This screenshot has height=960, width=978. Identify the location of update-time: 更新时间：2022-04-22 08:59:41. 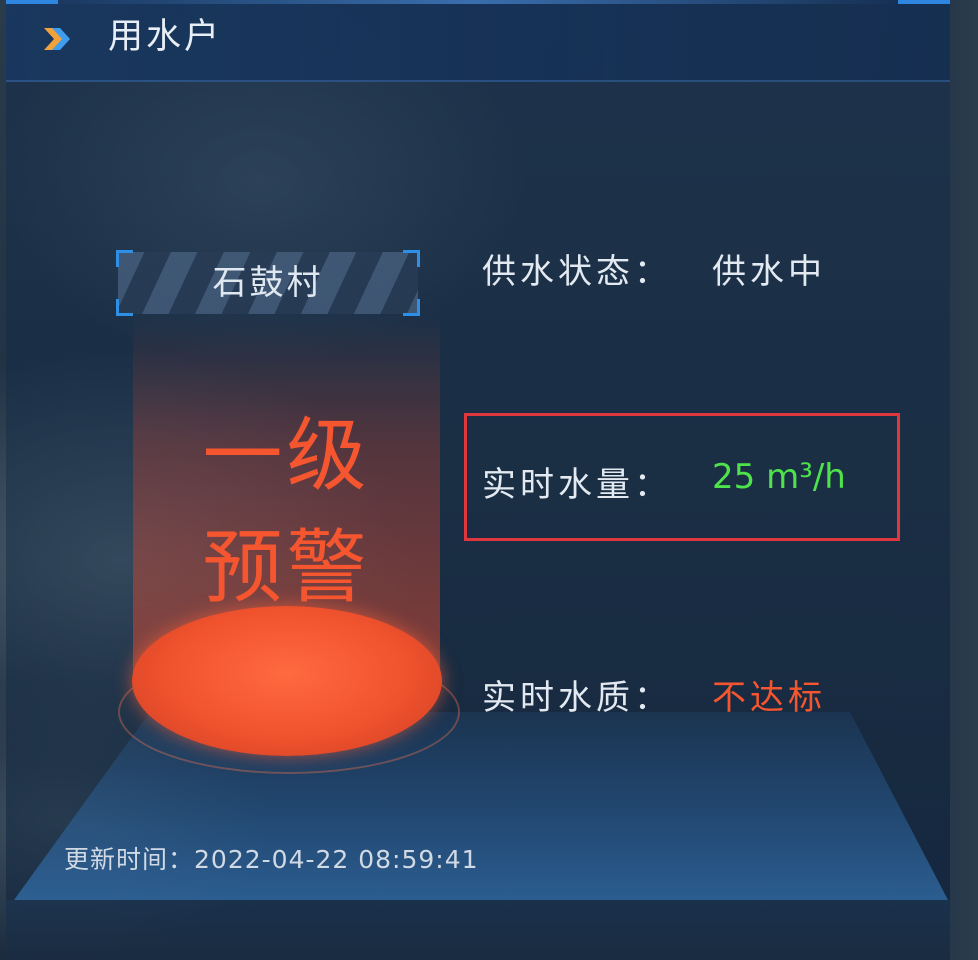
(271, 858).